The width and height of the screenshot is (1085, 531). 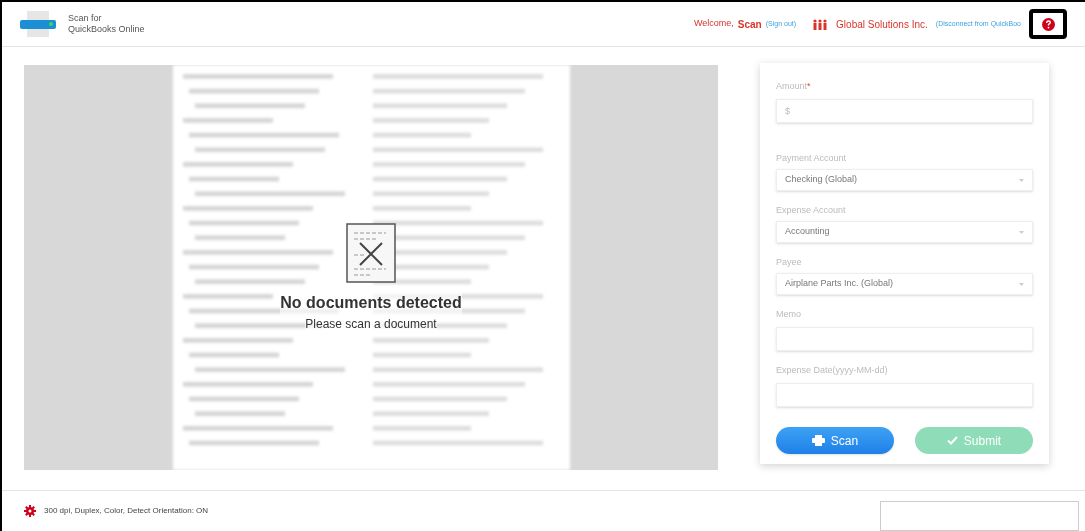 I want to click on field-label: Payment Account, so click(x=811, y=159).